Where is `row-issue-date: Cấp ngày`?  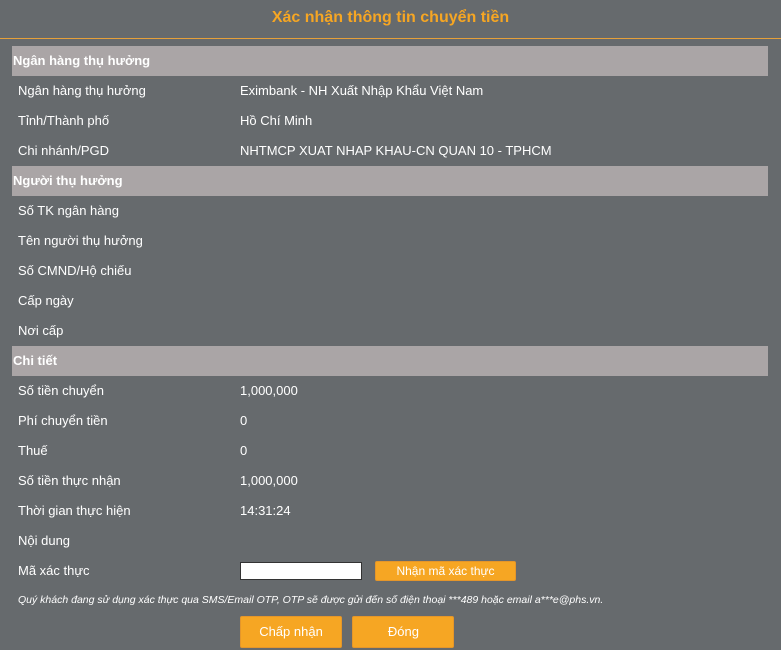
row-issue-date: Cấp ngày is located at coordinates (390, 301).